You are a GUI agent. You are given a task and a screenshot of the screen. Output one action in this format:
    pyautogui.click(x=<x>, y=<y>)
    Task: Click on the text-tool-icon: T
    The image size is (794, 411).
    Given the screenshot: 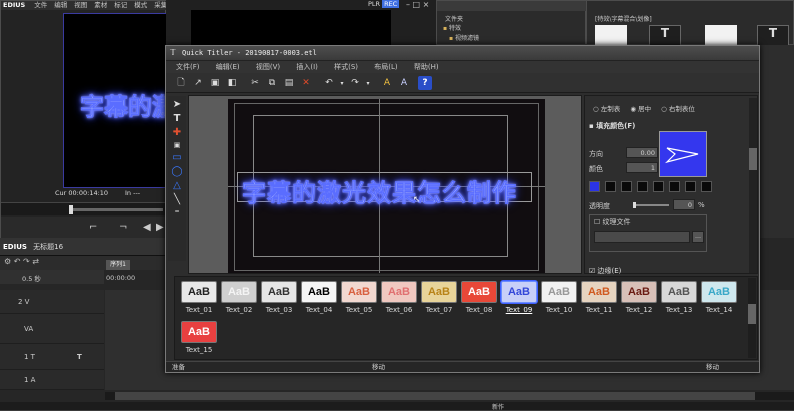 What is the action you would take?
    pyautogui.click(x=177, y=118)
    